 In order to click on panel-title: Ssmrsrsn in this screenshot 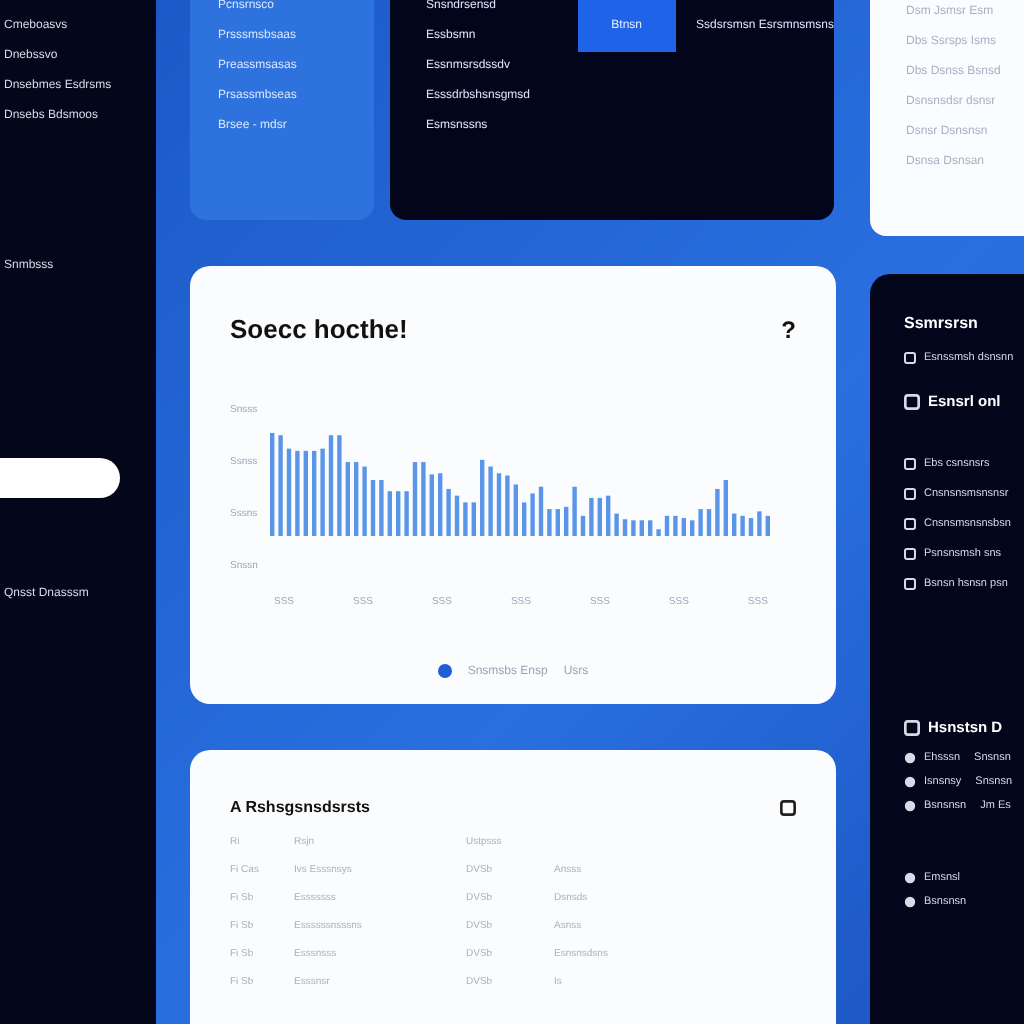, I will do `click(942, 323)`.